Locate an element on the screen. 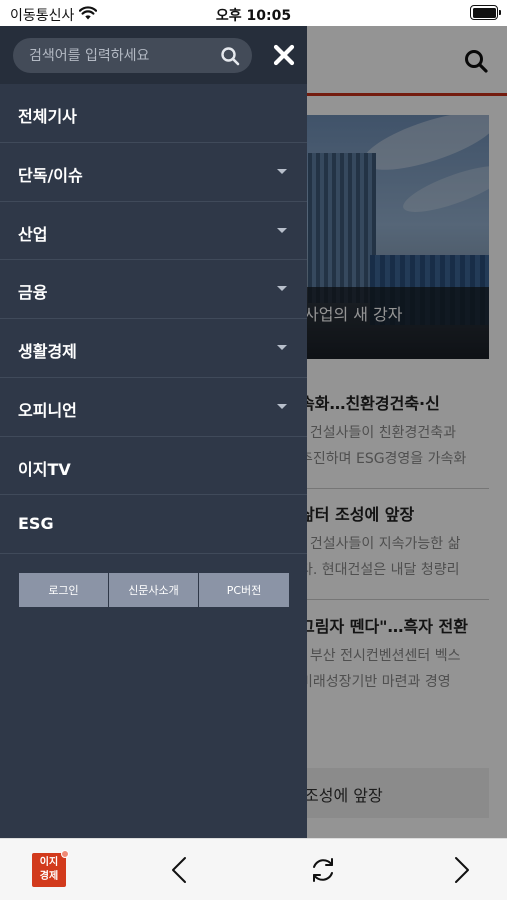 The width and height of the screenshot is (507, 900). drawer-search-bar is located at coordinates (153, 55).